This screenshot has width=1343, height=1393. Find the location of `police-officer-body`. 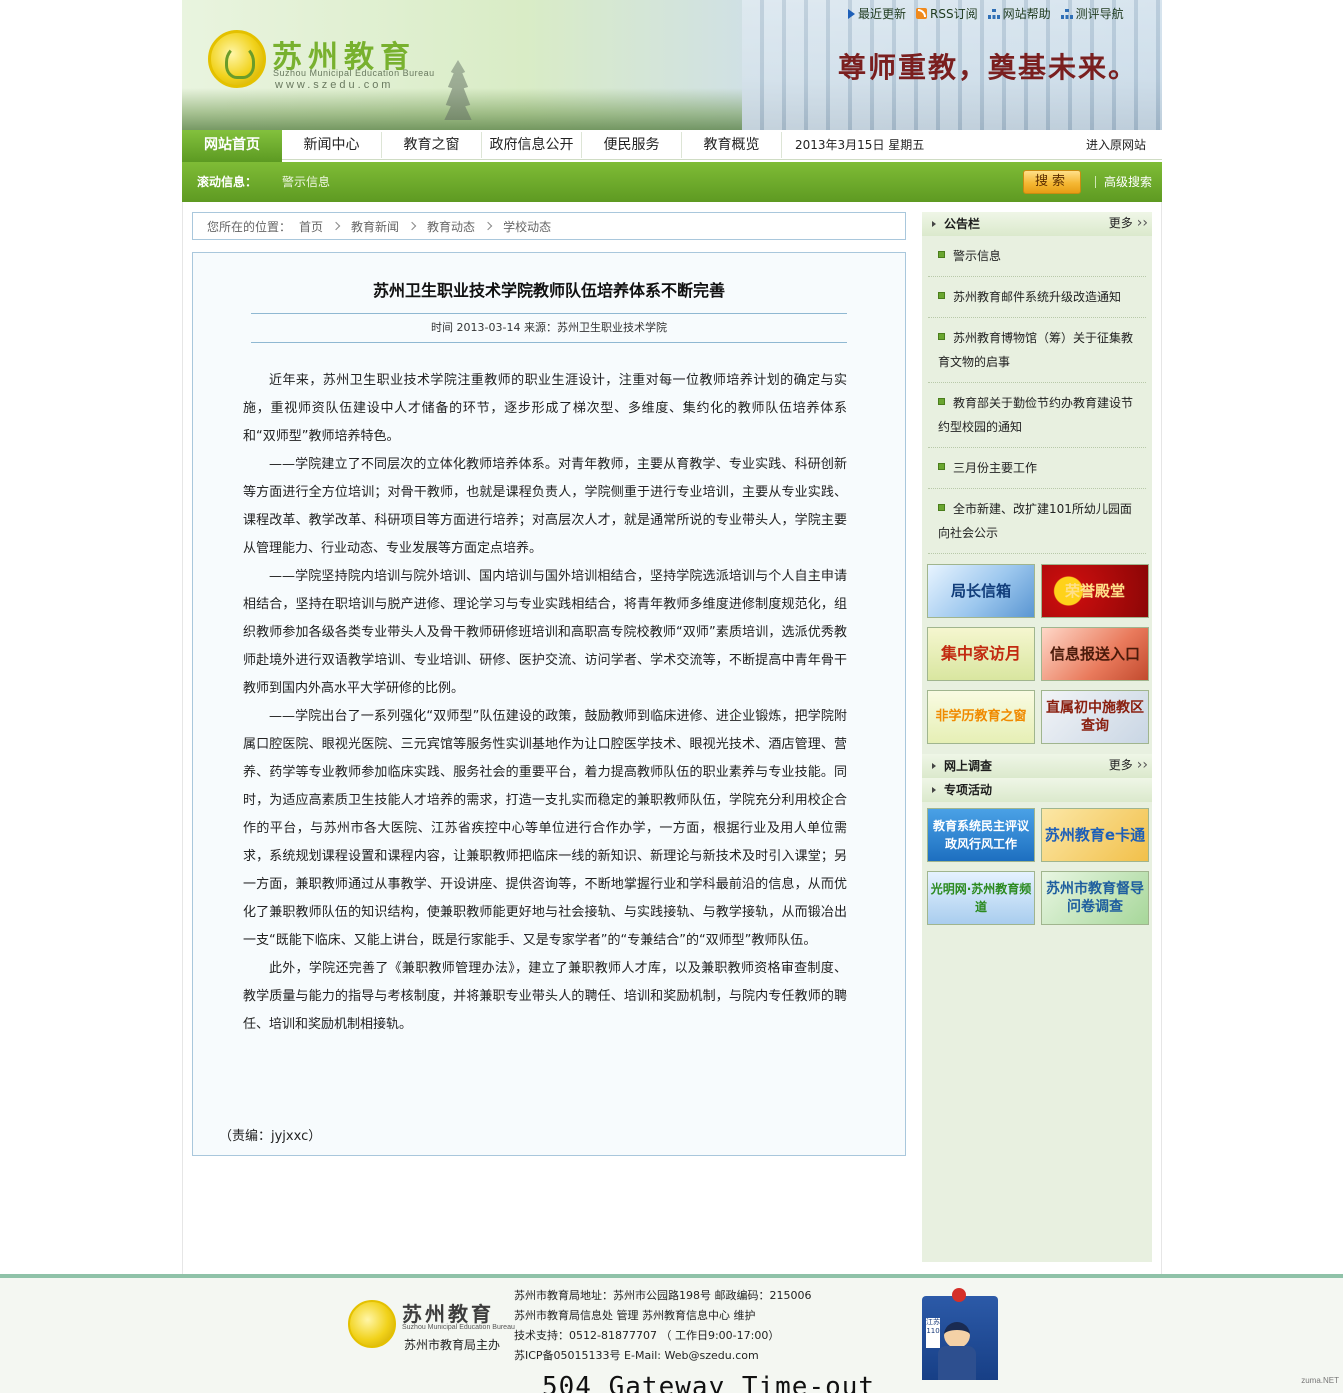

police-officer-body is located at coordinates (957, 1363).